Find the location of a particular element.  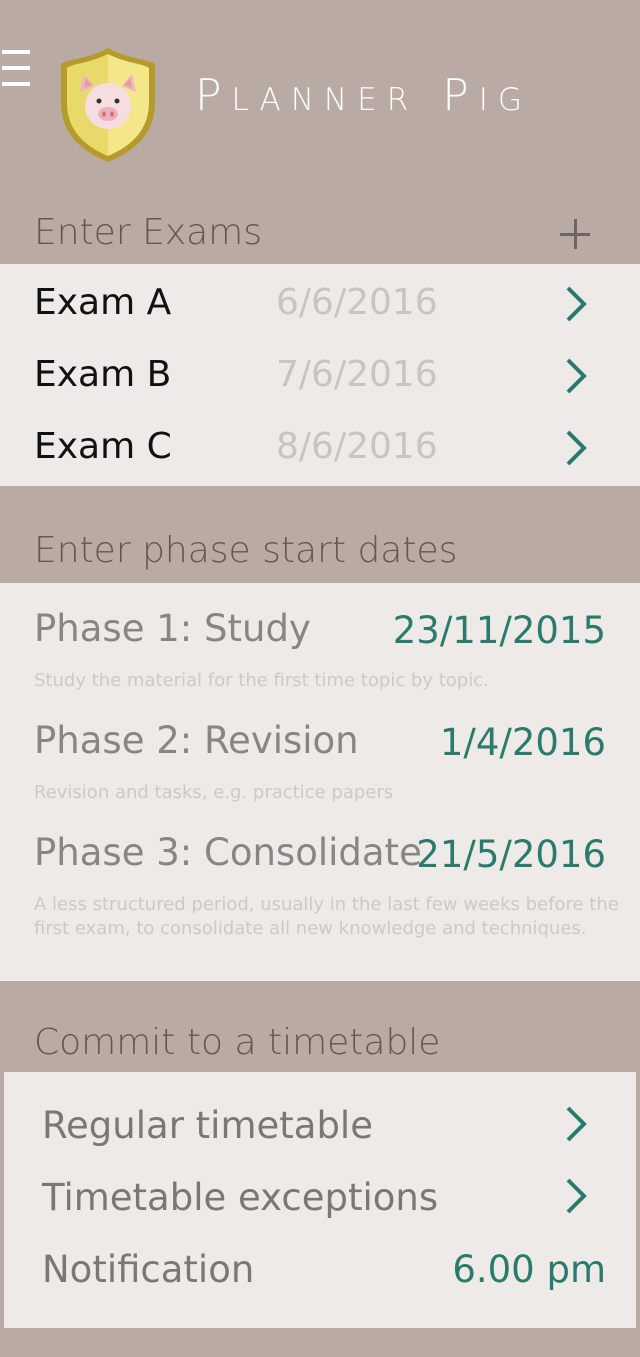

plus-icon is located at coordinates (576, 232).